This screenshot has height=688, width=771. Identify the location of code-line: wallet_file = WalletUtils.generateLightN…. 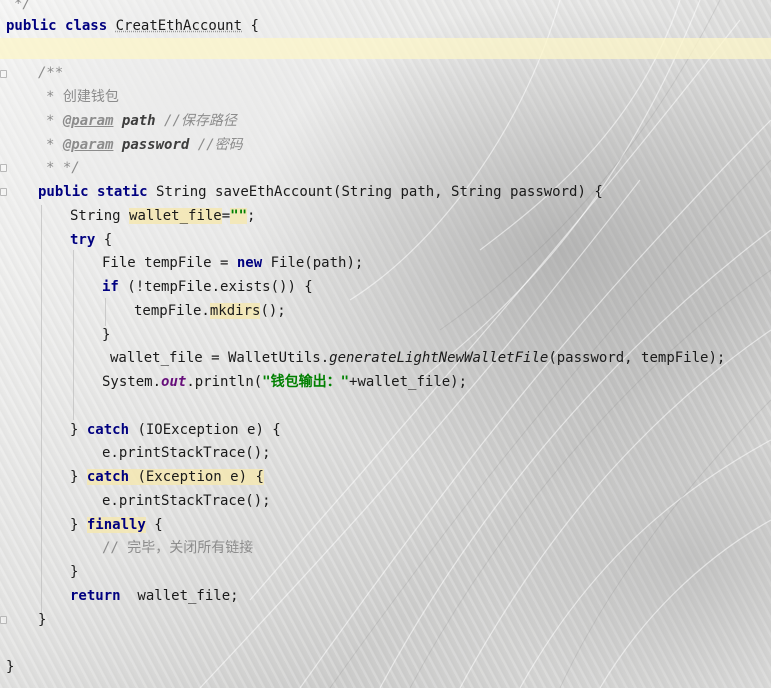
(418, 358).